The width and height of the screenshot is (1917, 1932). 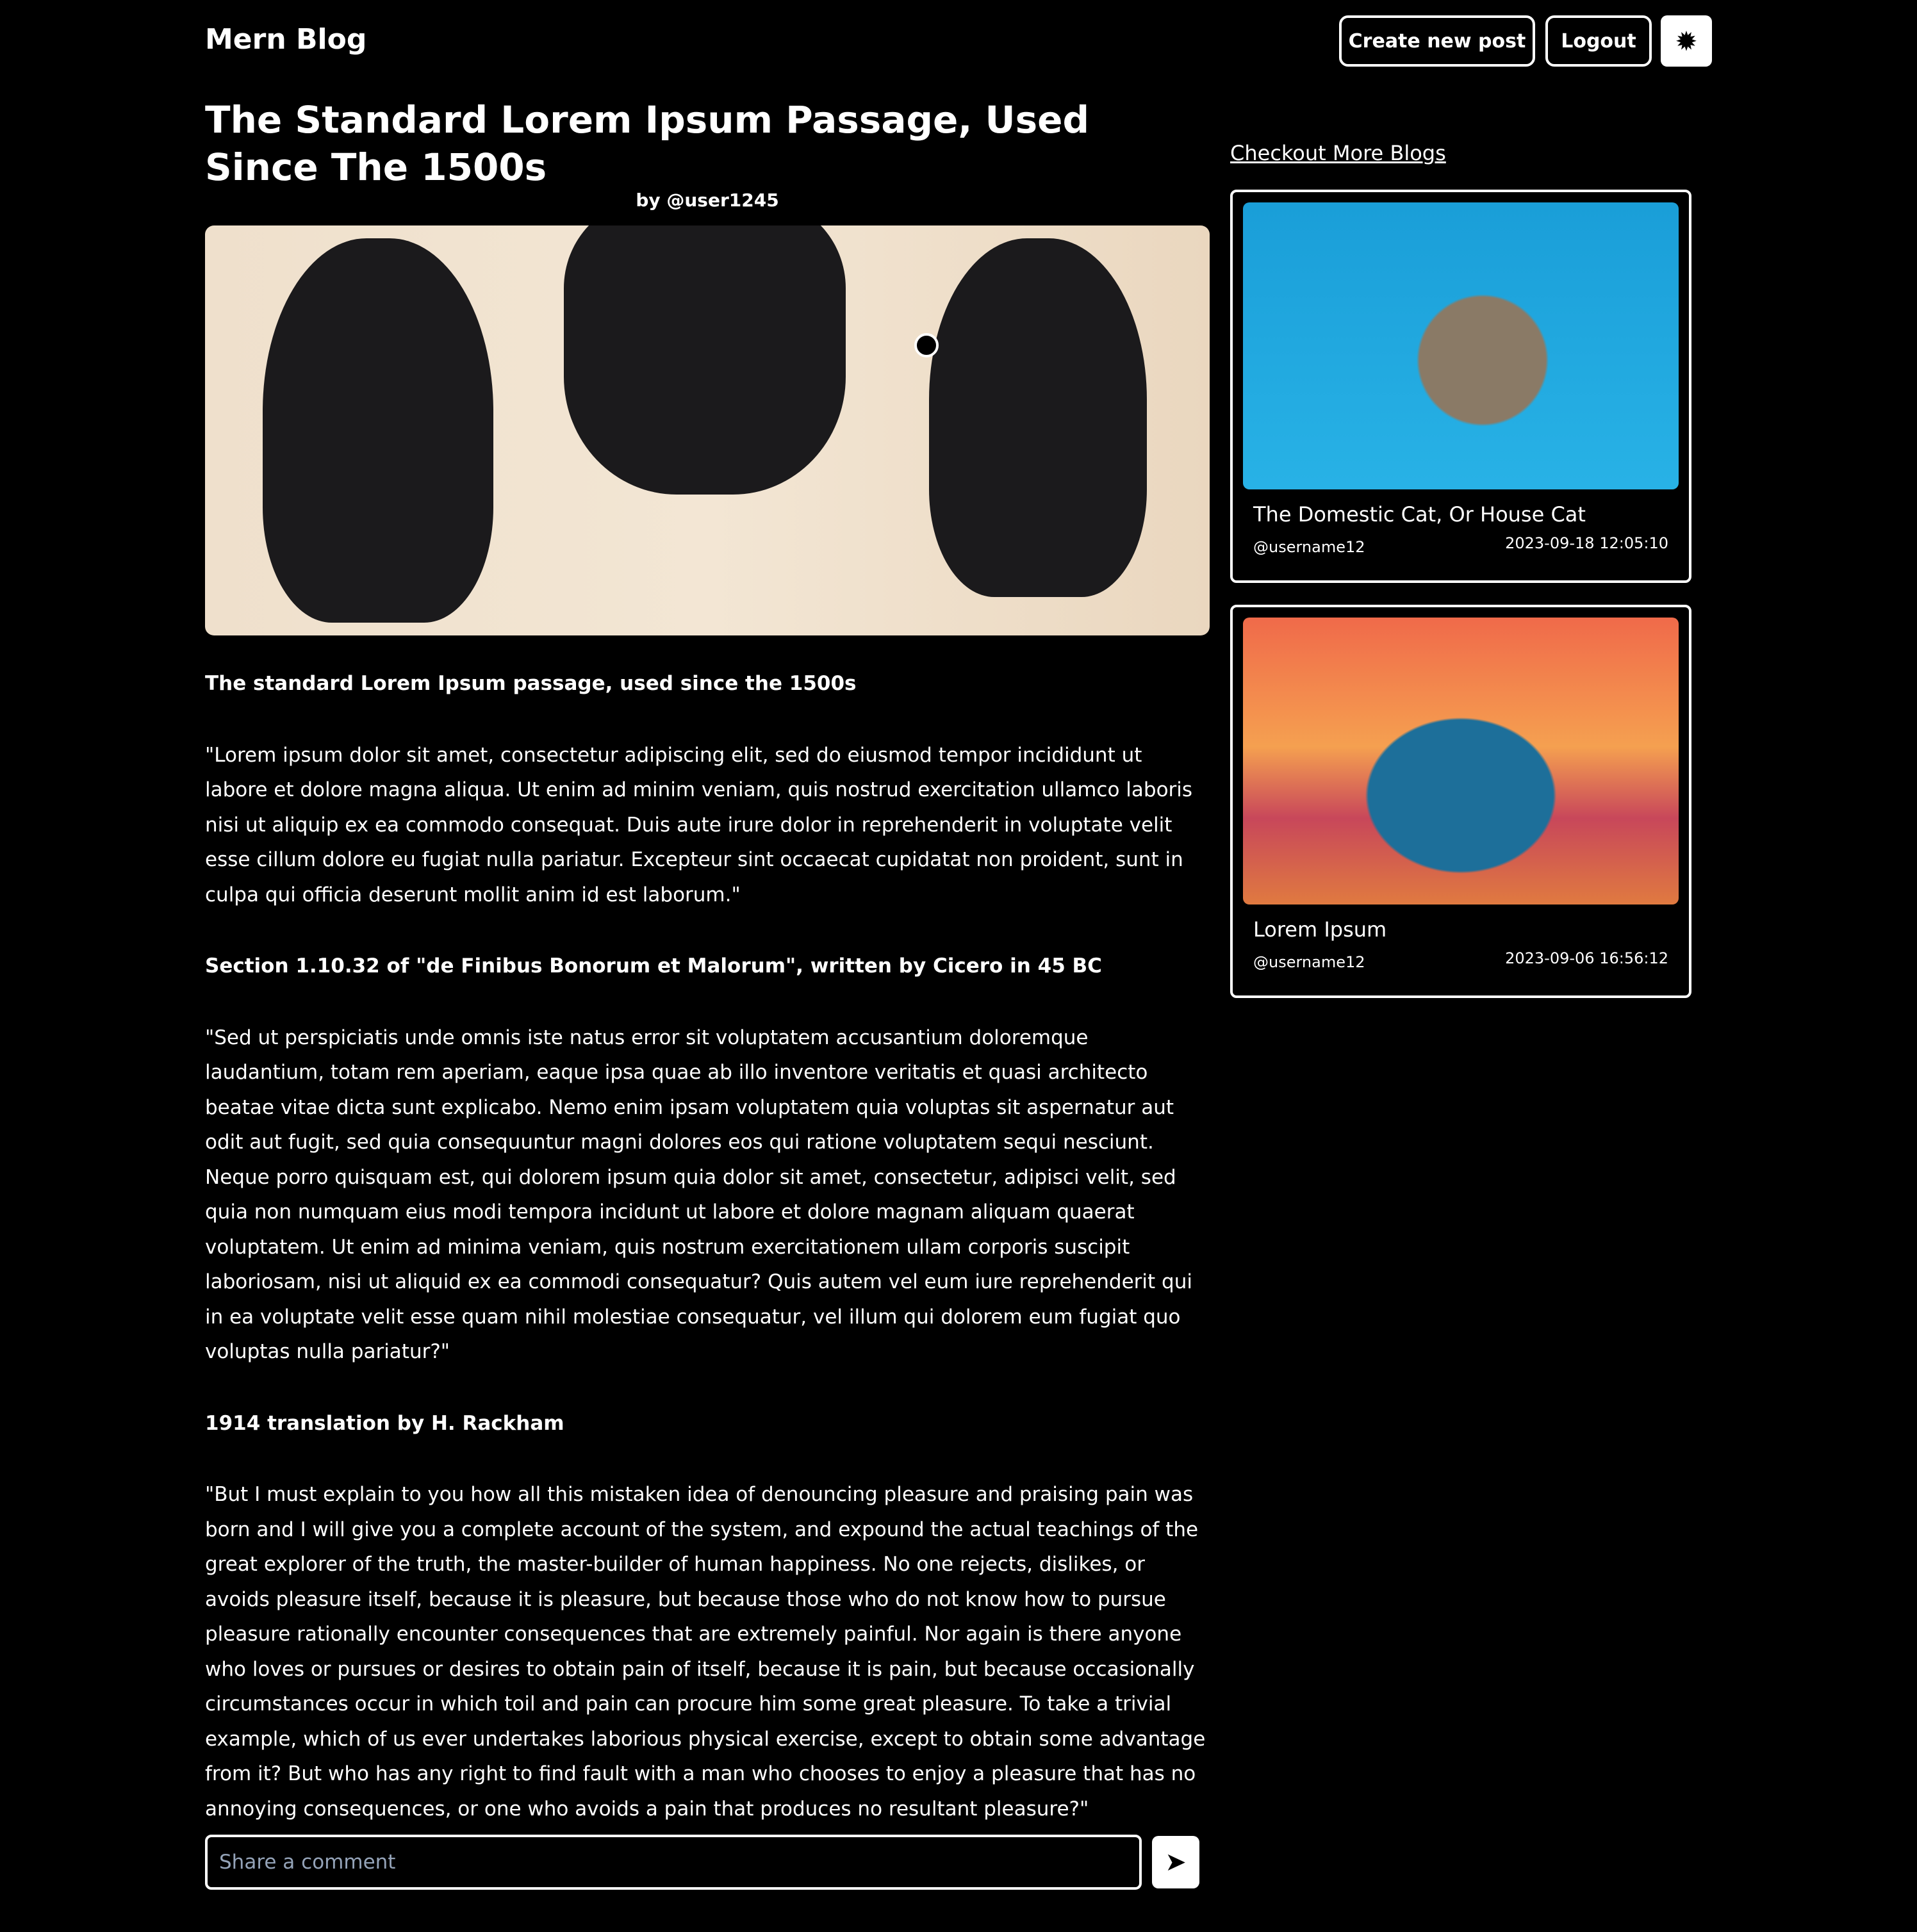 I want to click on create-post-button: Create new post, so click(x=1437, y=41).